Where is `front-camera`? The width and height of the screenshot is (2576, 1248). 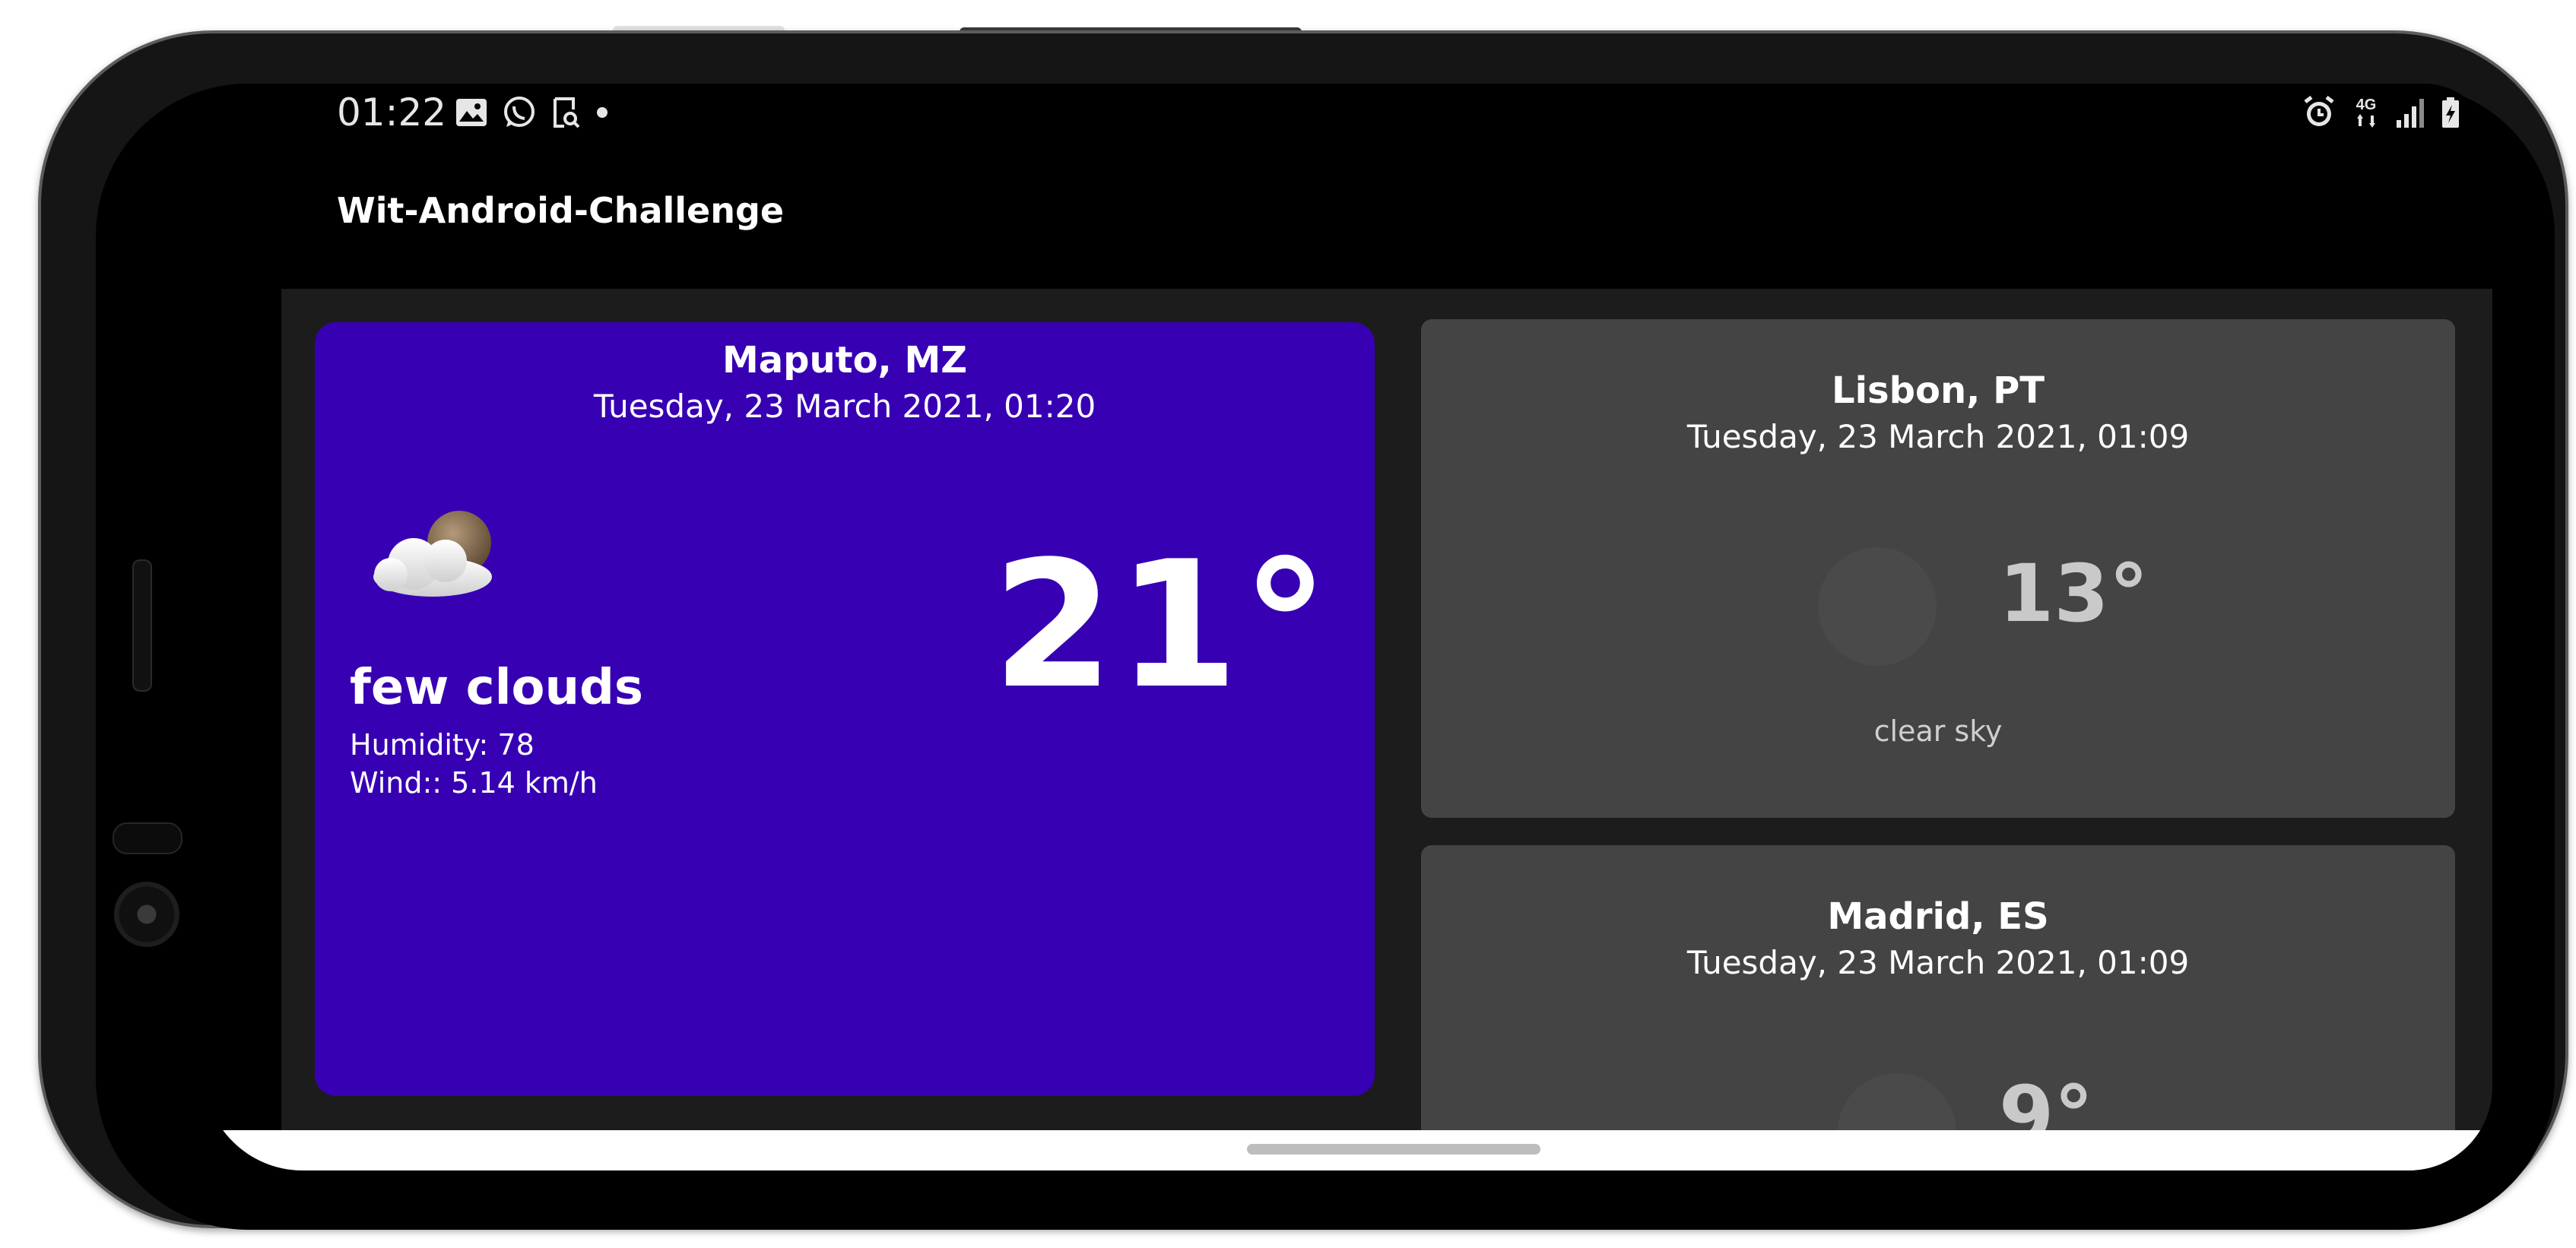 front-camera is located at coordinates (146, 915).